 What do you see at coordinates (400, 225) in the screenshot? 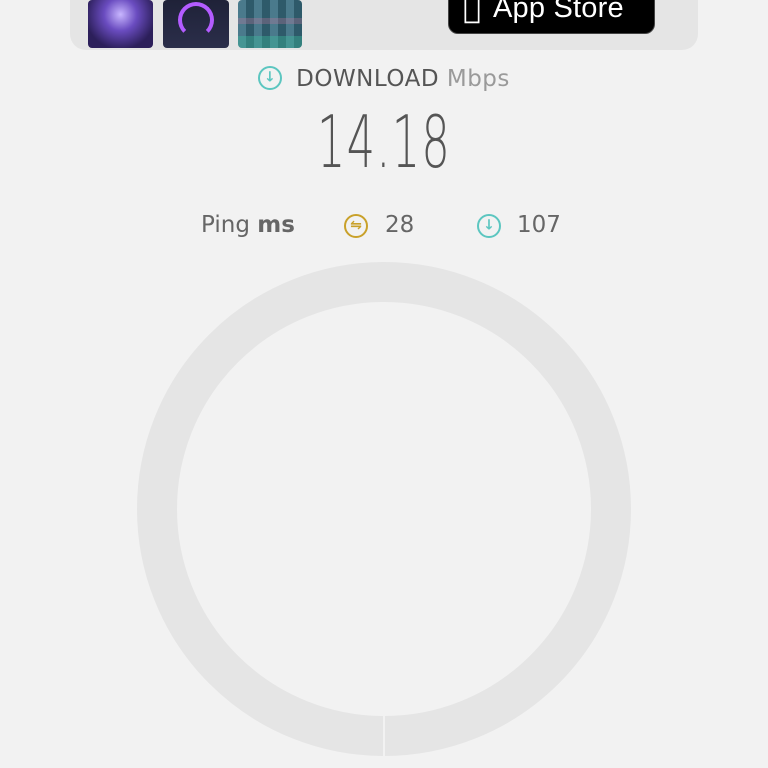
I see `ping-jitter-value: 28` at bounding box center [400, 225].